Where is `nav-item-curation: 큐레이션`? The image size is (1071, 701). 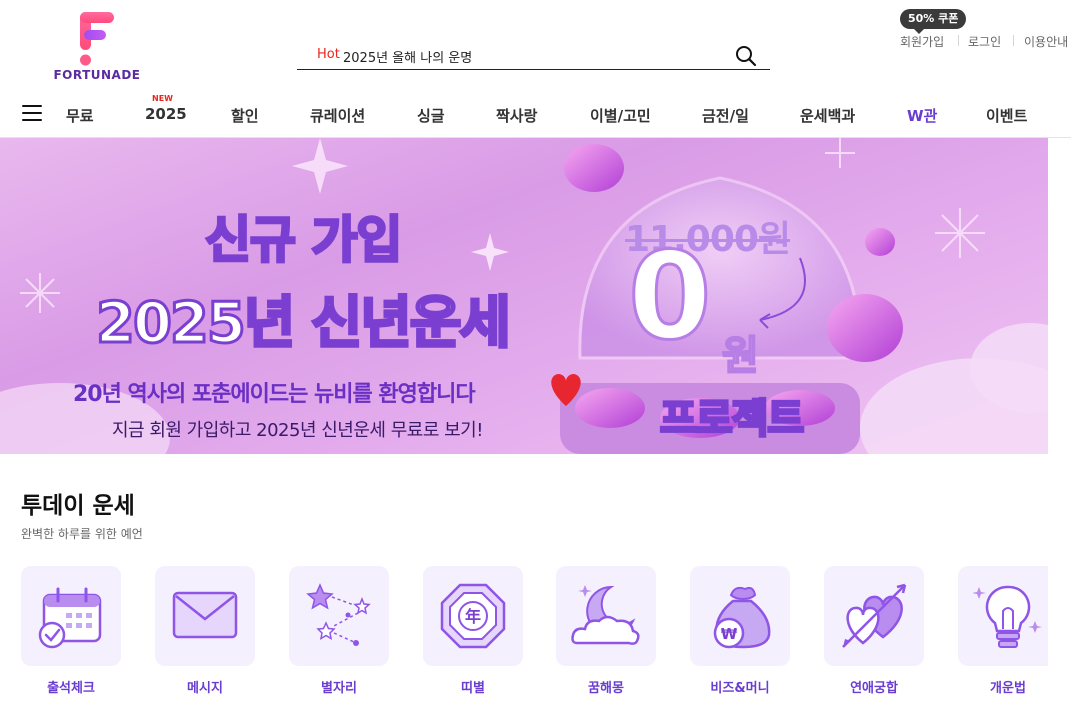 nav-item-curation: 큐레이션 is located at coordinates (337, 115).